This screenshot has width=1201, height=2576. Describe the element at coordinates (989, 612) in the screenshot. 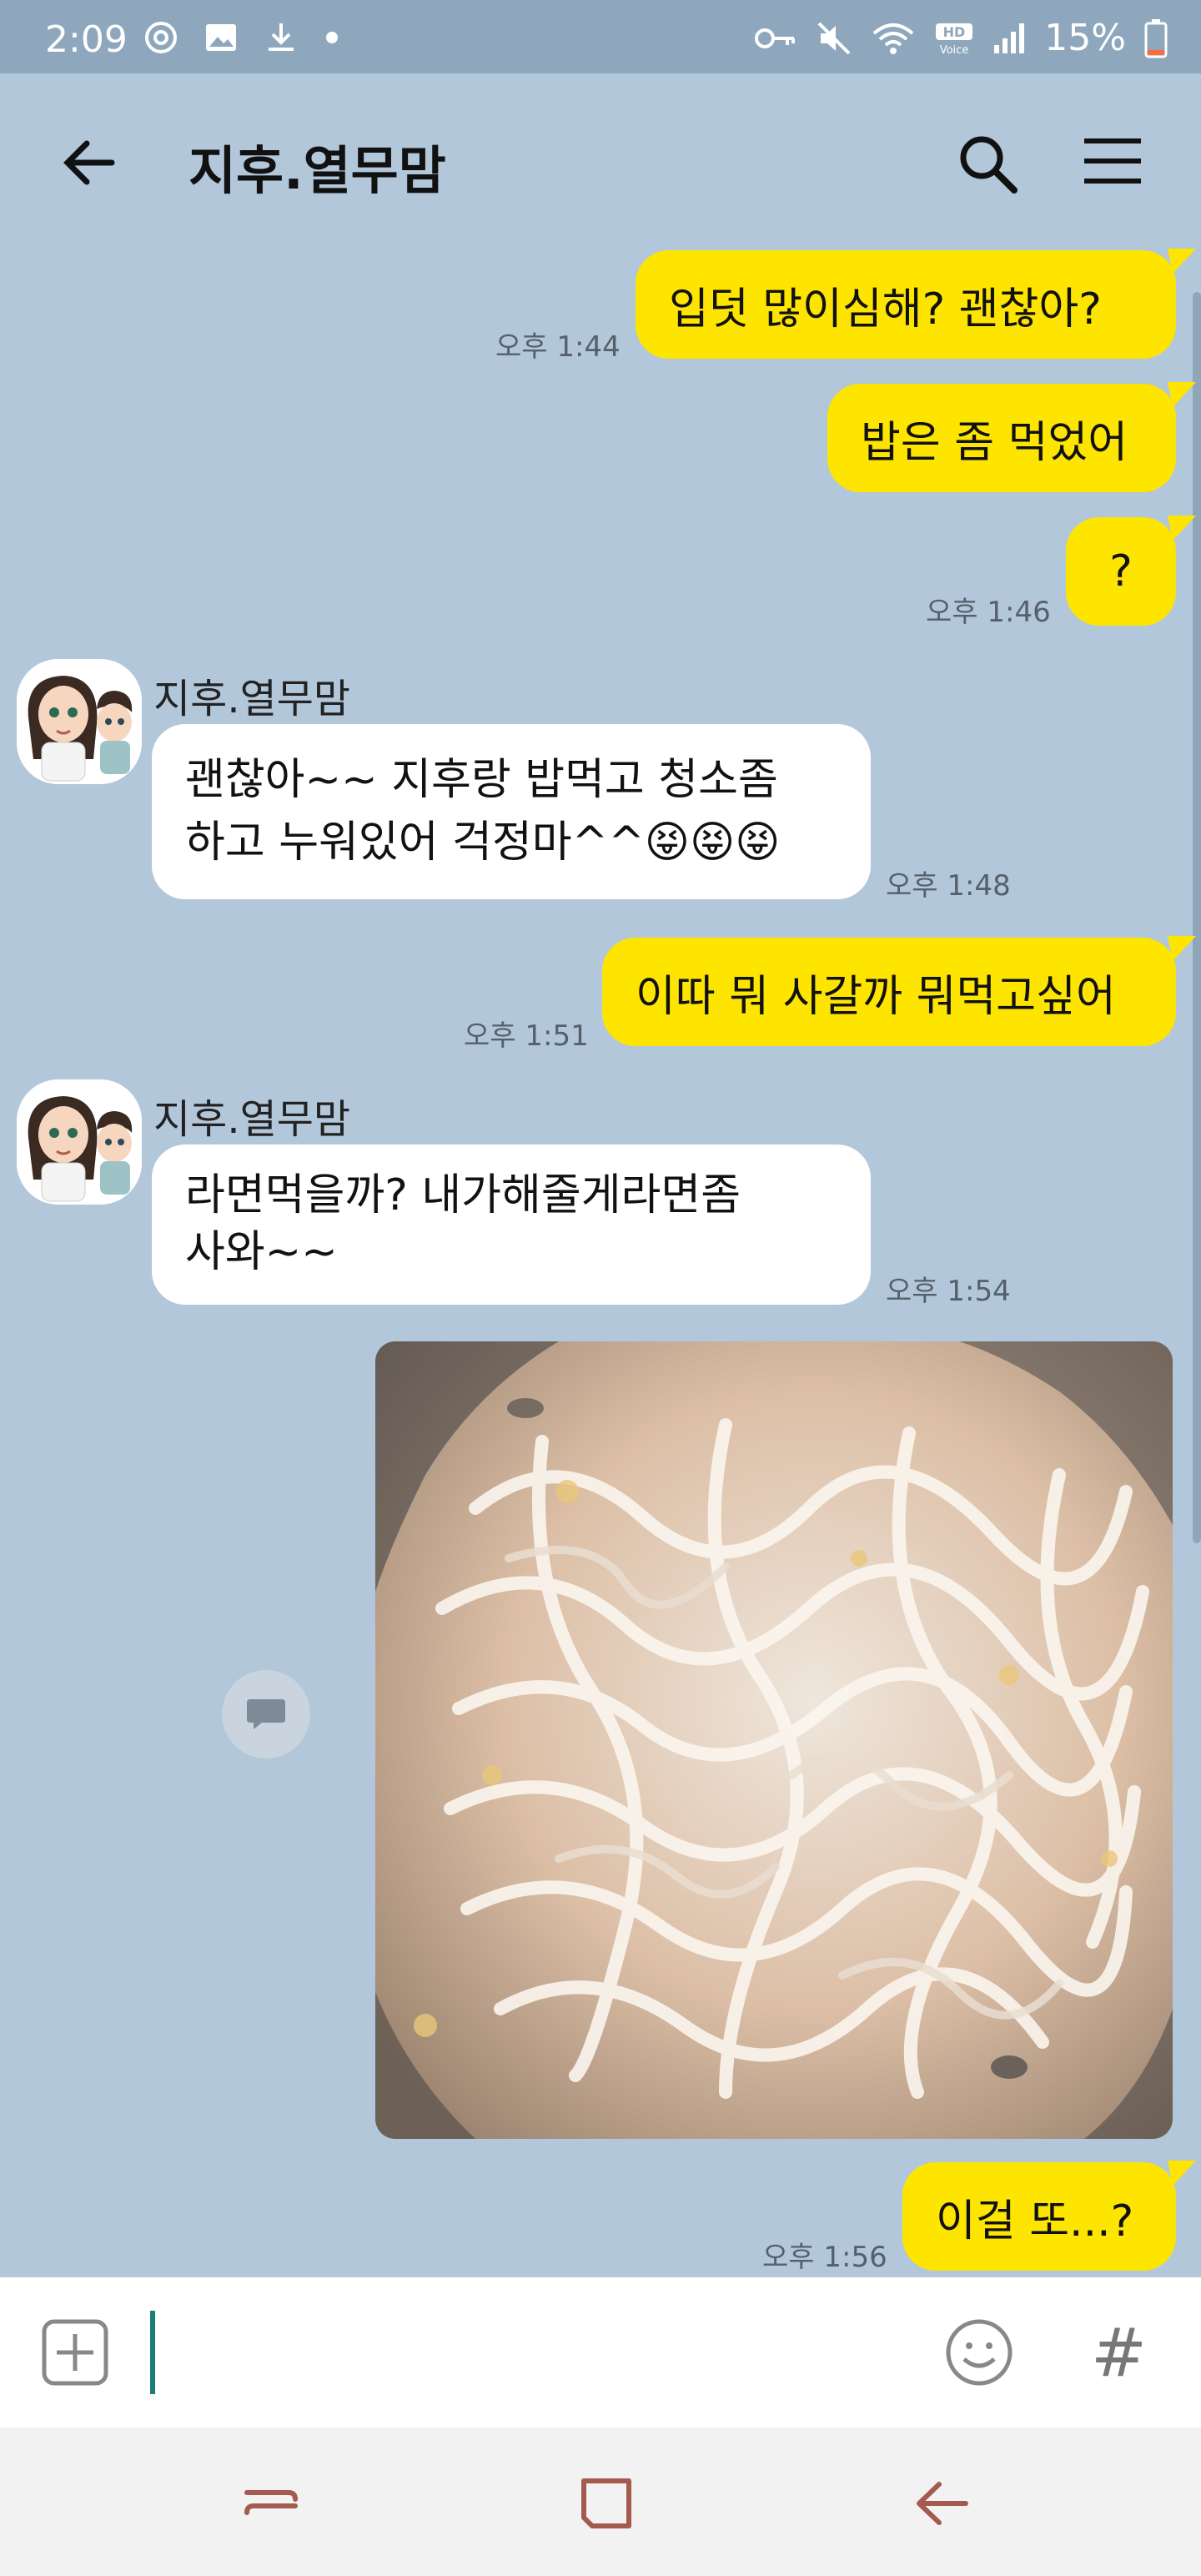

I see `message-time: 오후 1:46` at that location.